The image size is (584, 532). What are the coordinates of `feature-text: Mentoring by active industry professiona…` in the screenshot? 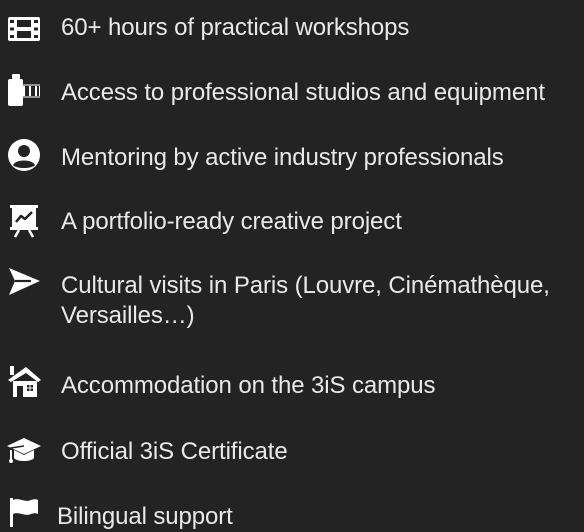 It's located at (282, 157).